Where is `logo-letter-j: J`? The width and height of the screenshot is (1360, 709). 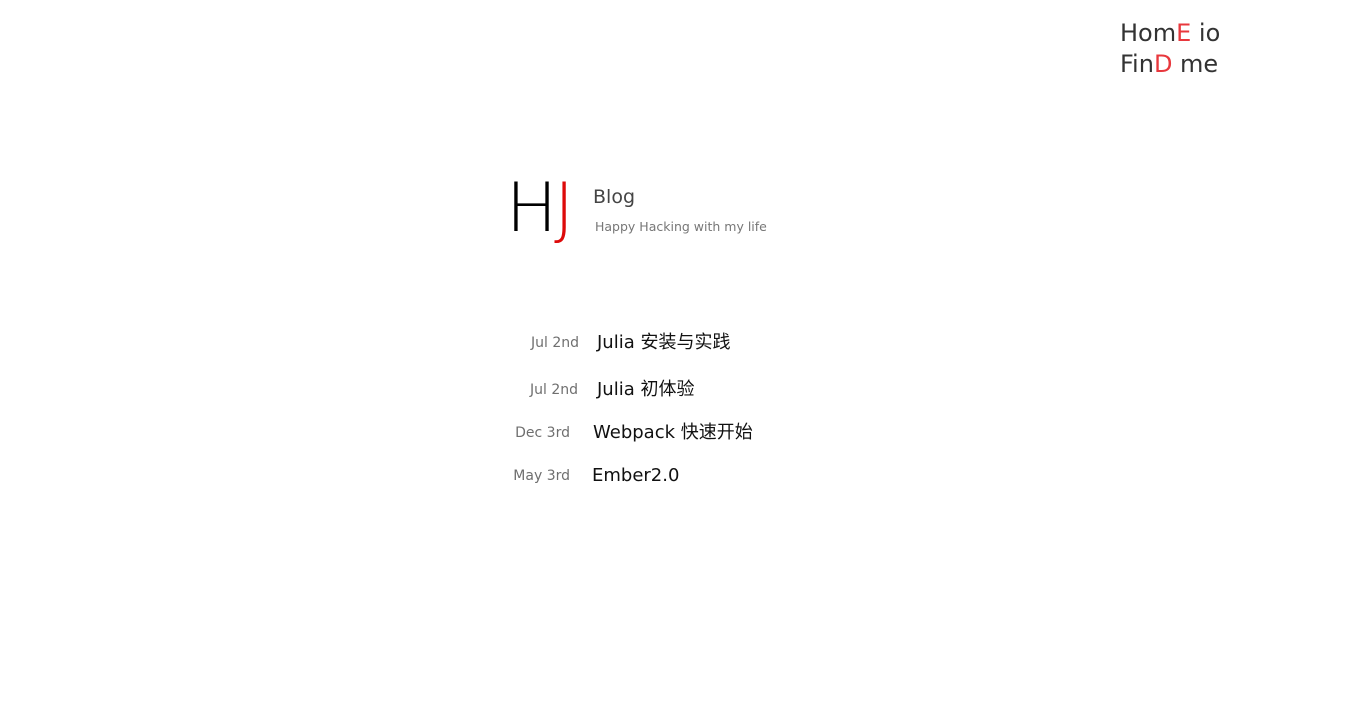
logo-letter-j: J is located at coordinates (564, 208).